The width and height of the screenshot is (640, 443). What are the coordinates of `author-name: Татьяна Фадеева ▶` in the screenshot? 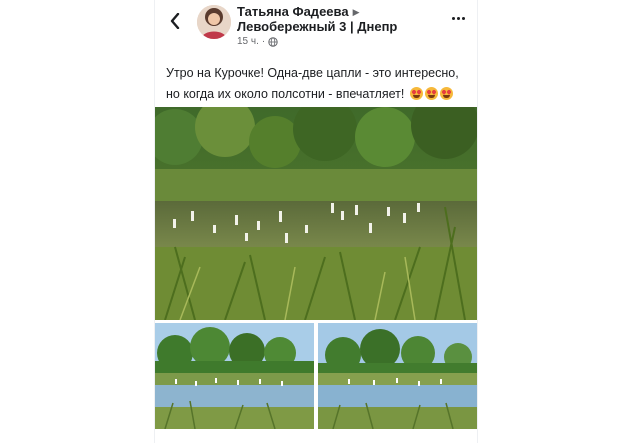 It's located at (298, 11).